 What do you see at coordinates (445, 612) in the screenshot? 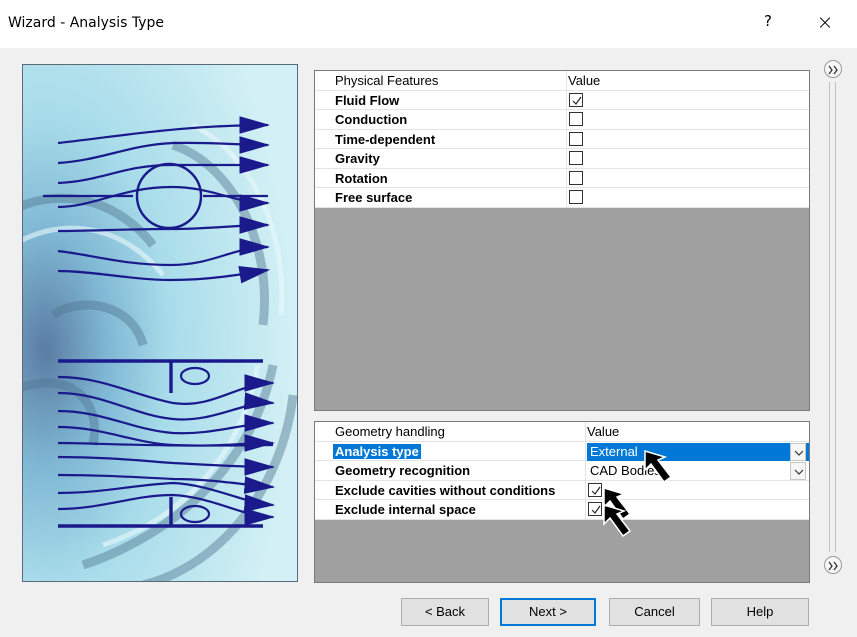
I see `back-button: < Back` at bounding box center [445, 612].